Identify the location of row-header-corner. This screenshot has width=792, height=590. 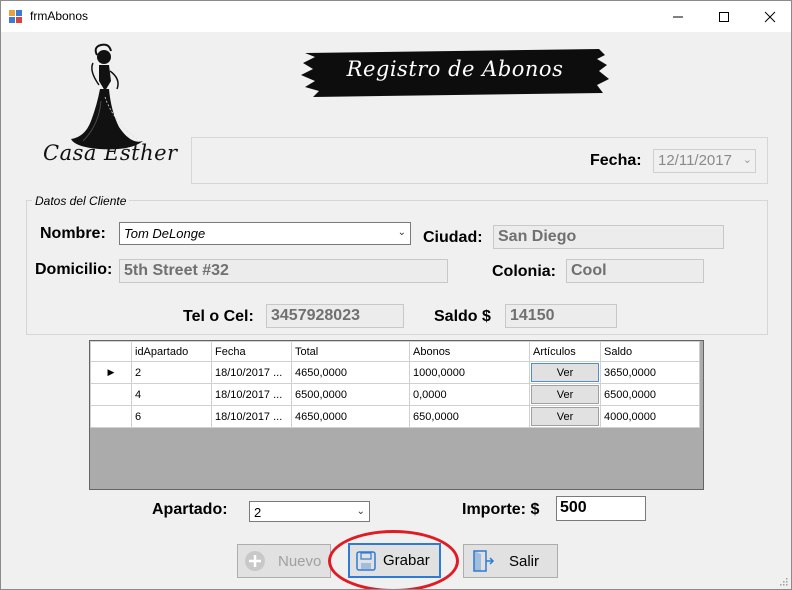
(111, 351).